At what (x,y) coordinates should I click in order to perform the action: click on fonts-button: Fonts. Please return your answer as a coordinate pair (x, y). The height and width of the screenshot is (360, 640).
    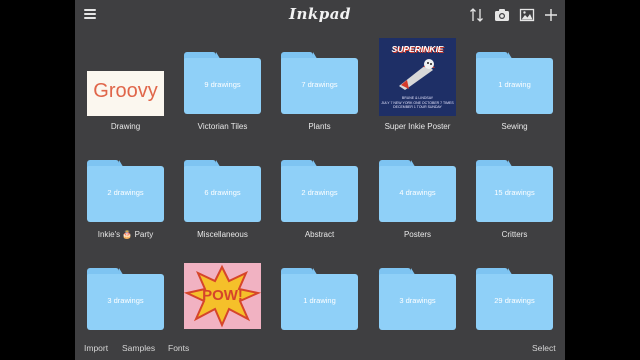
    Looking at the image, I should click on (178, 348).